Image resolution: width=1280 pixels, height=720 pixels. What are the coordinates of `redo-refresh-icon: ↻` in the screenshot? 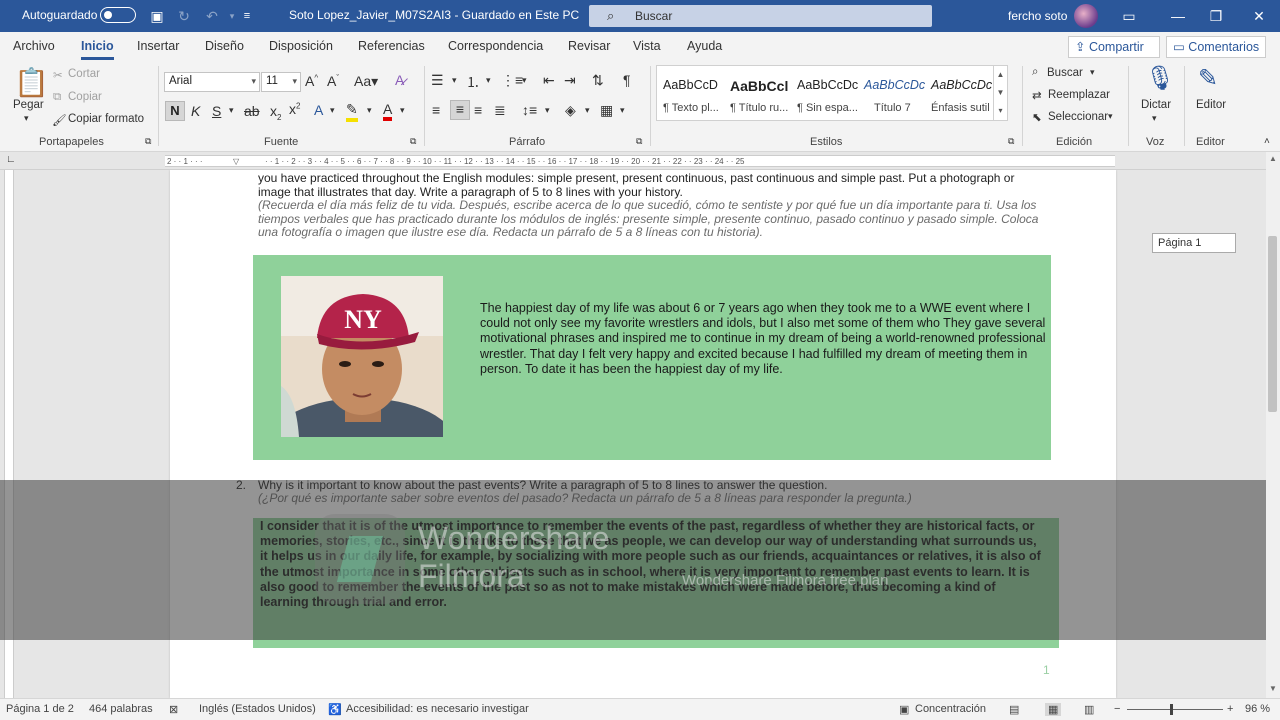 It's located at (184, 16).